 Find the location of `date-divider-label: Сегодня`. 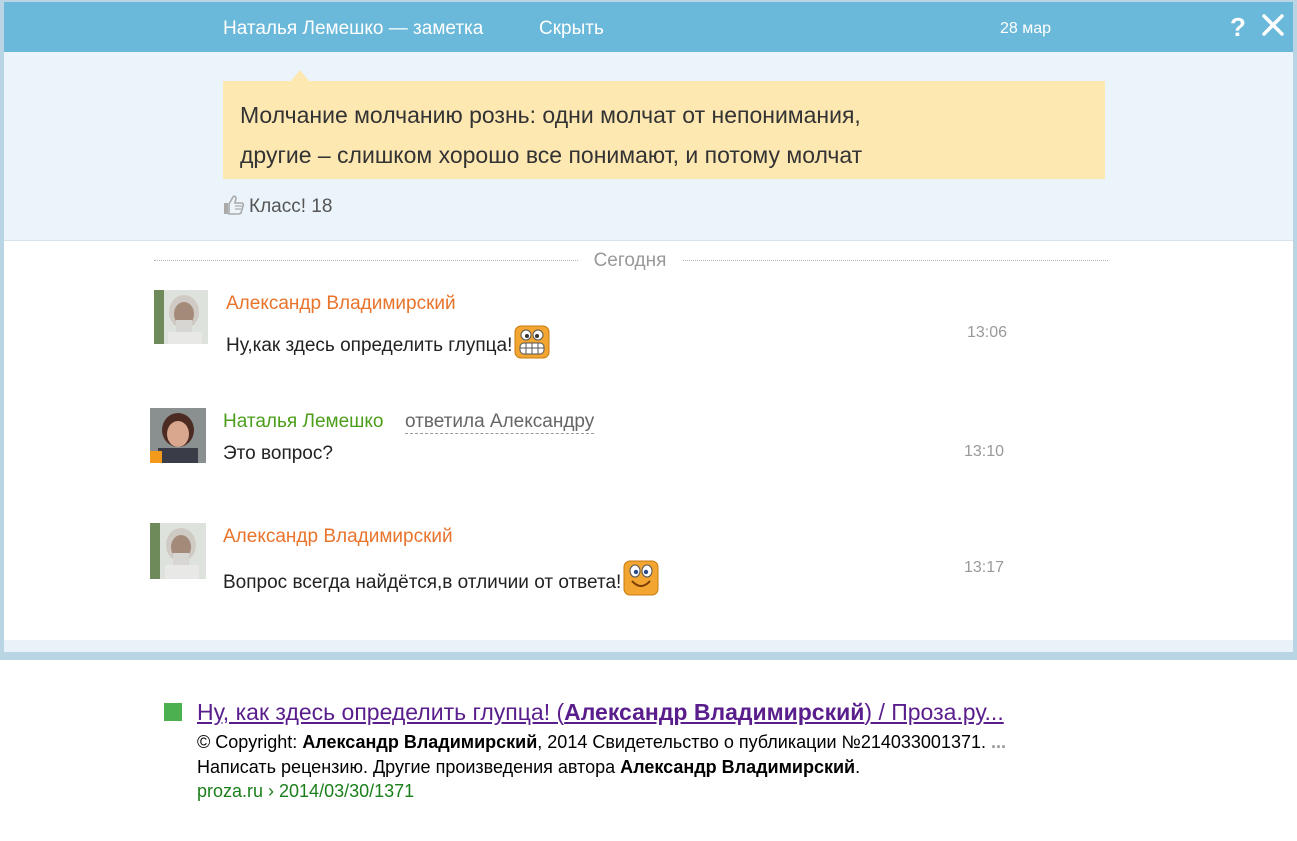

date-divider-label: Сегодня is located at coordinates (630, 261).